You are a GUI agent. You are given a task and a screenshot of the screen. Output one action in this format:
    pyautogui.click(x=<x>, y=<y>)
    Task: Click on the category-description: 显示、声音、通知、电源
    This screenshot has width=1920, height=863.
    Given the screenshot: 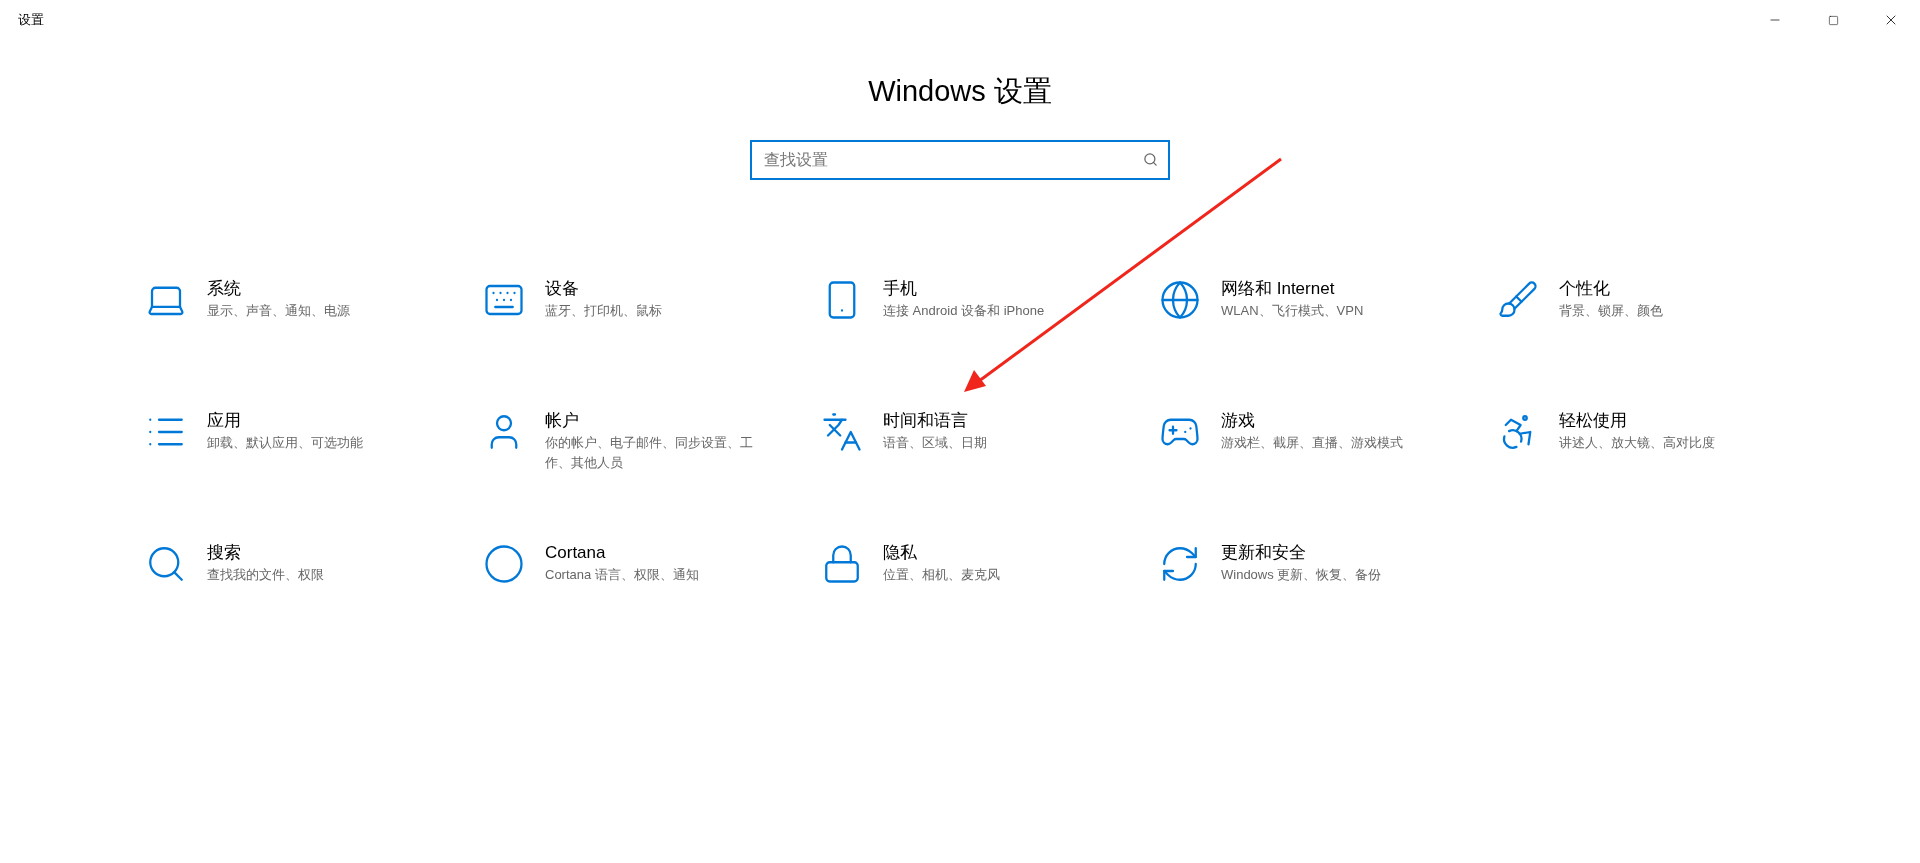 What is the action you would take?
    pyautogui.click(x=278, y=310)
    